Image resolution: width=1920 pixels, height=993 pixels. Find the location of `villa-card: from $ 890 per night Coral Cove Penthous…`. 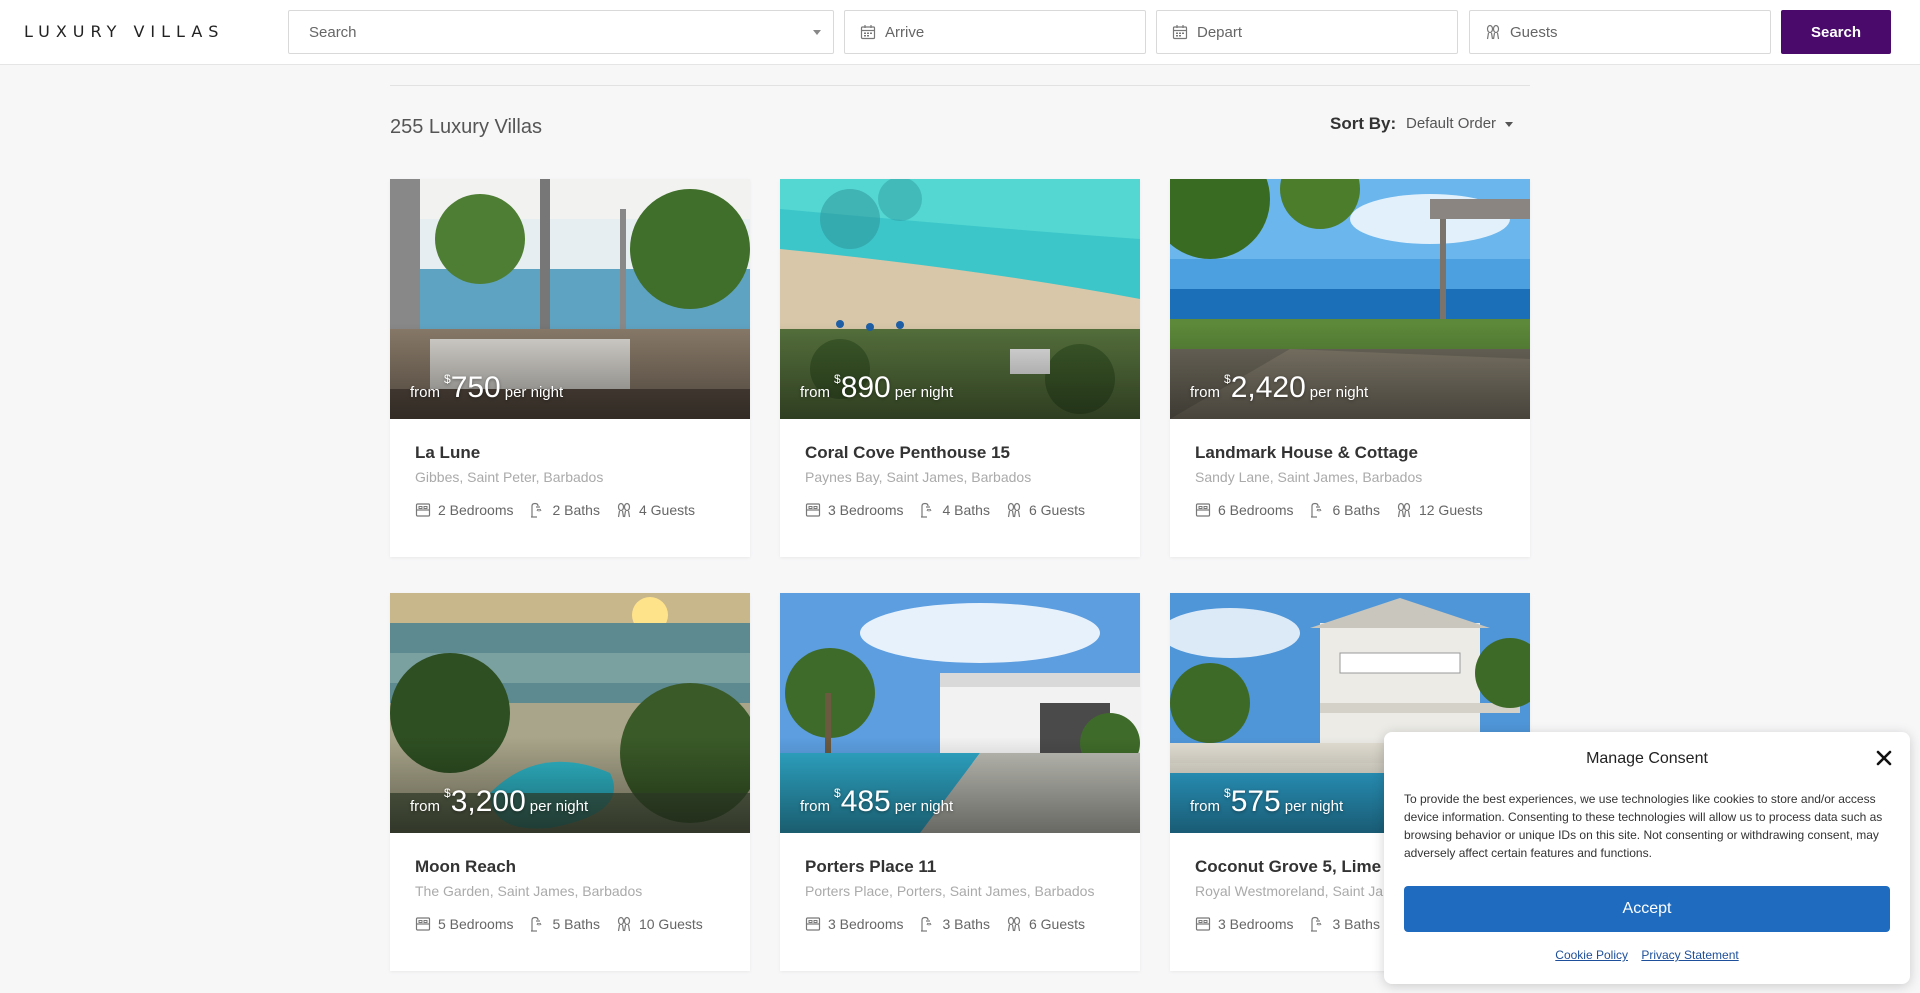

villa-card: from $ 890 per night Coral Cove Penthous… is located at coordinates (960, 368).